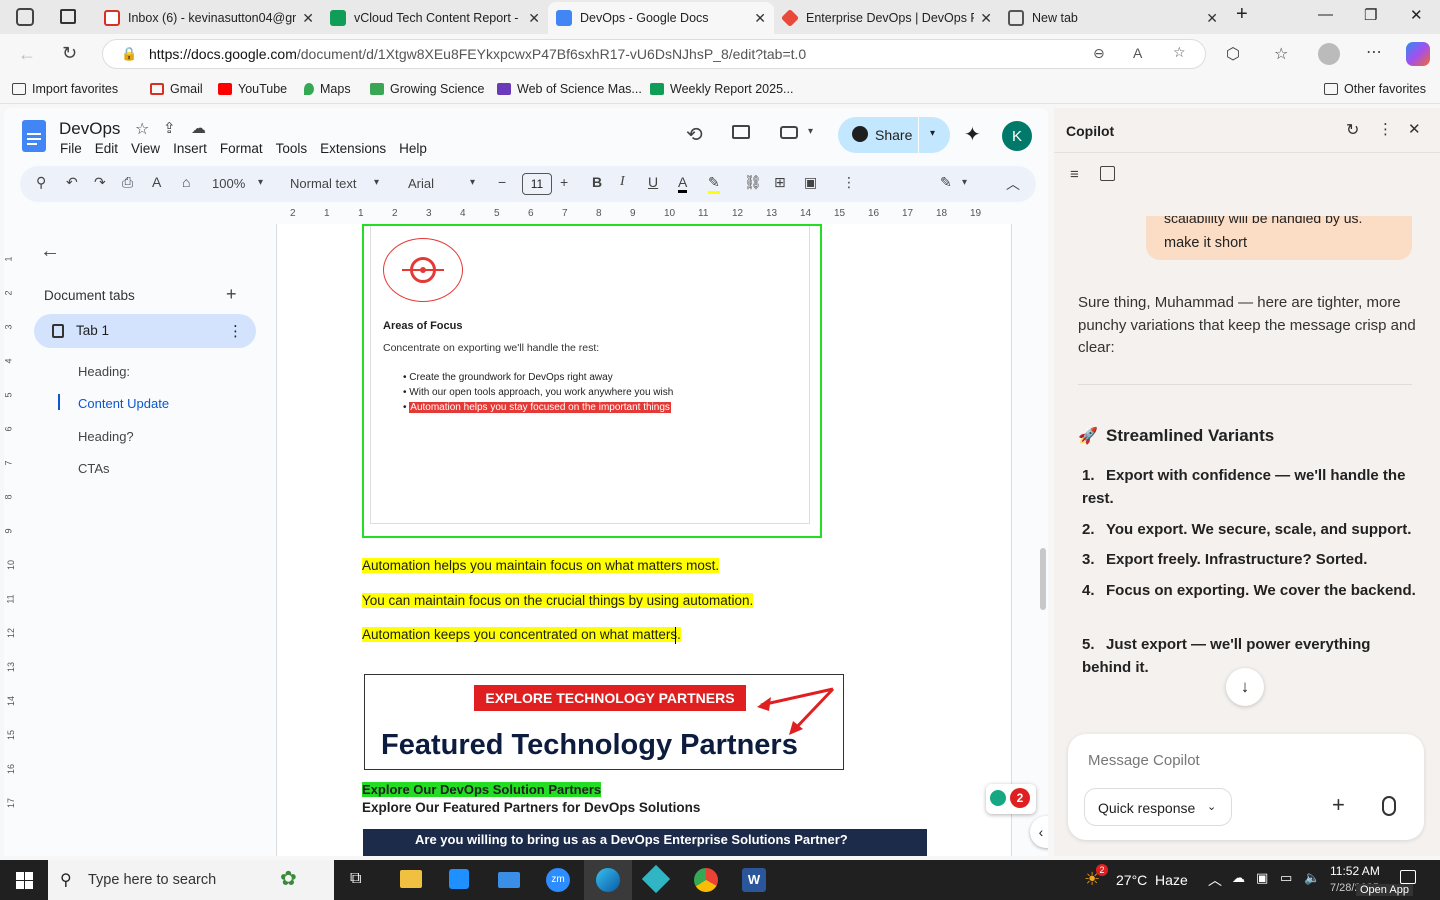 The image size is (1440, 900). What do you see at coordinates (1245, 687) in the screenshot?
I see `scroll-down-icon: ↓` at bounding box center [1245, 687].